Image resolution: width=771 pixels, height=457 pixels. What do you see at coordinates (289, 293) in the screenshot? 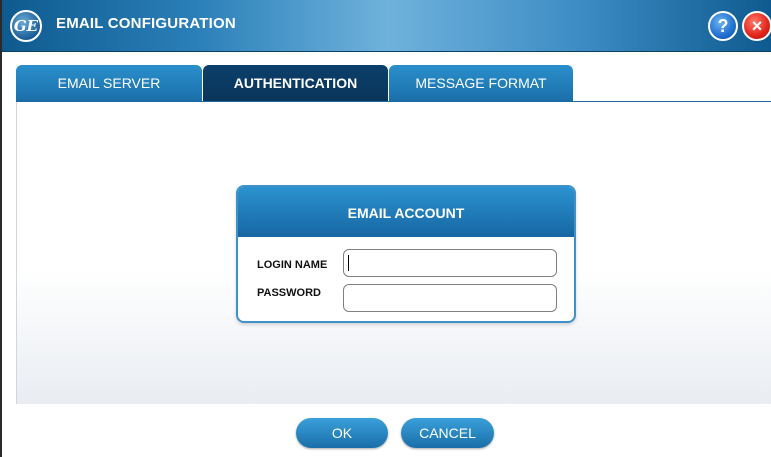
I see `password-label: PASSWORD` at bounding box center [289, 293].